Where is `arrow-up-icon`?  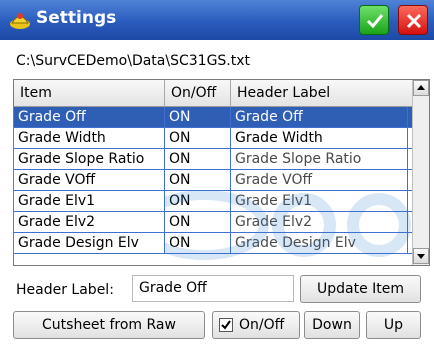
arrow-up-icon is located at coordinates (421, 87).